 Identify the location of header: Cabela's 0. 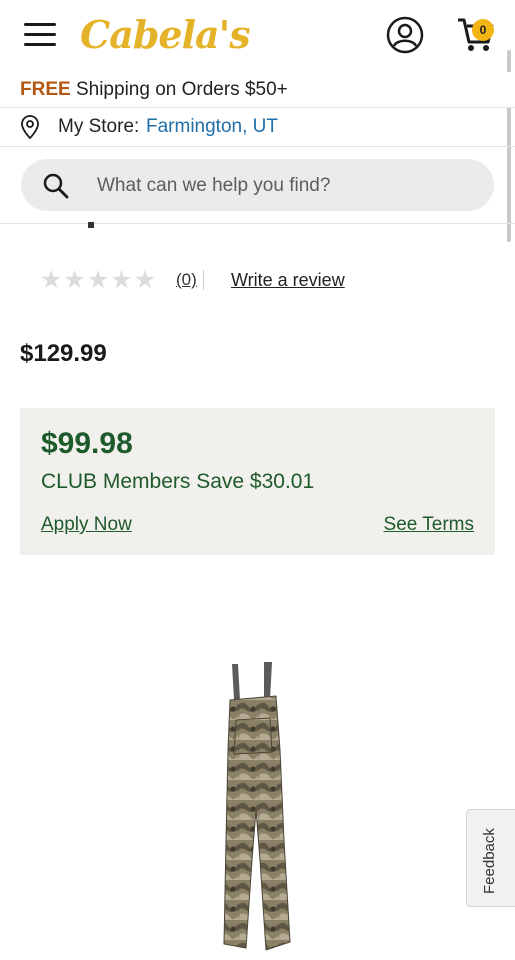
(257, 36).